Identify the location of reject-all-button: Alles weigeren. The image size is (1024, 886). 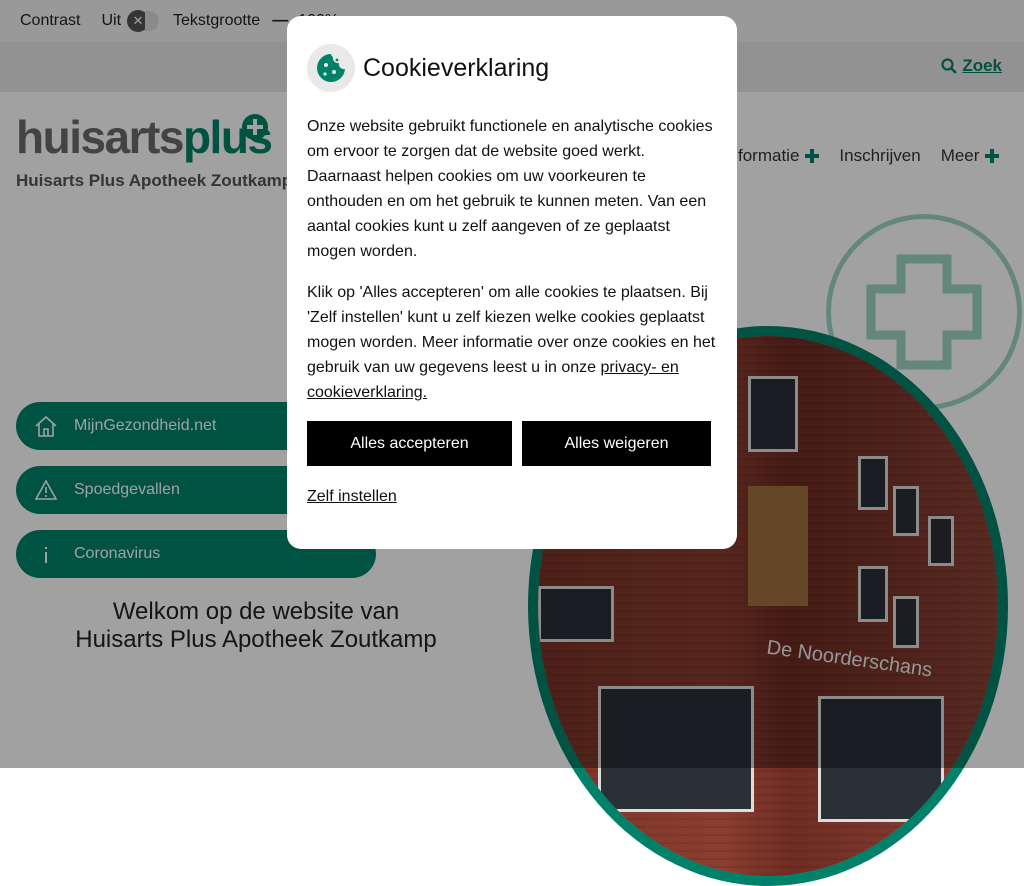
(616, 443).